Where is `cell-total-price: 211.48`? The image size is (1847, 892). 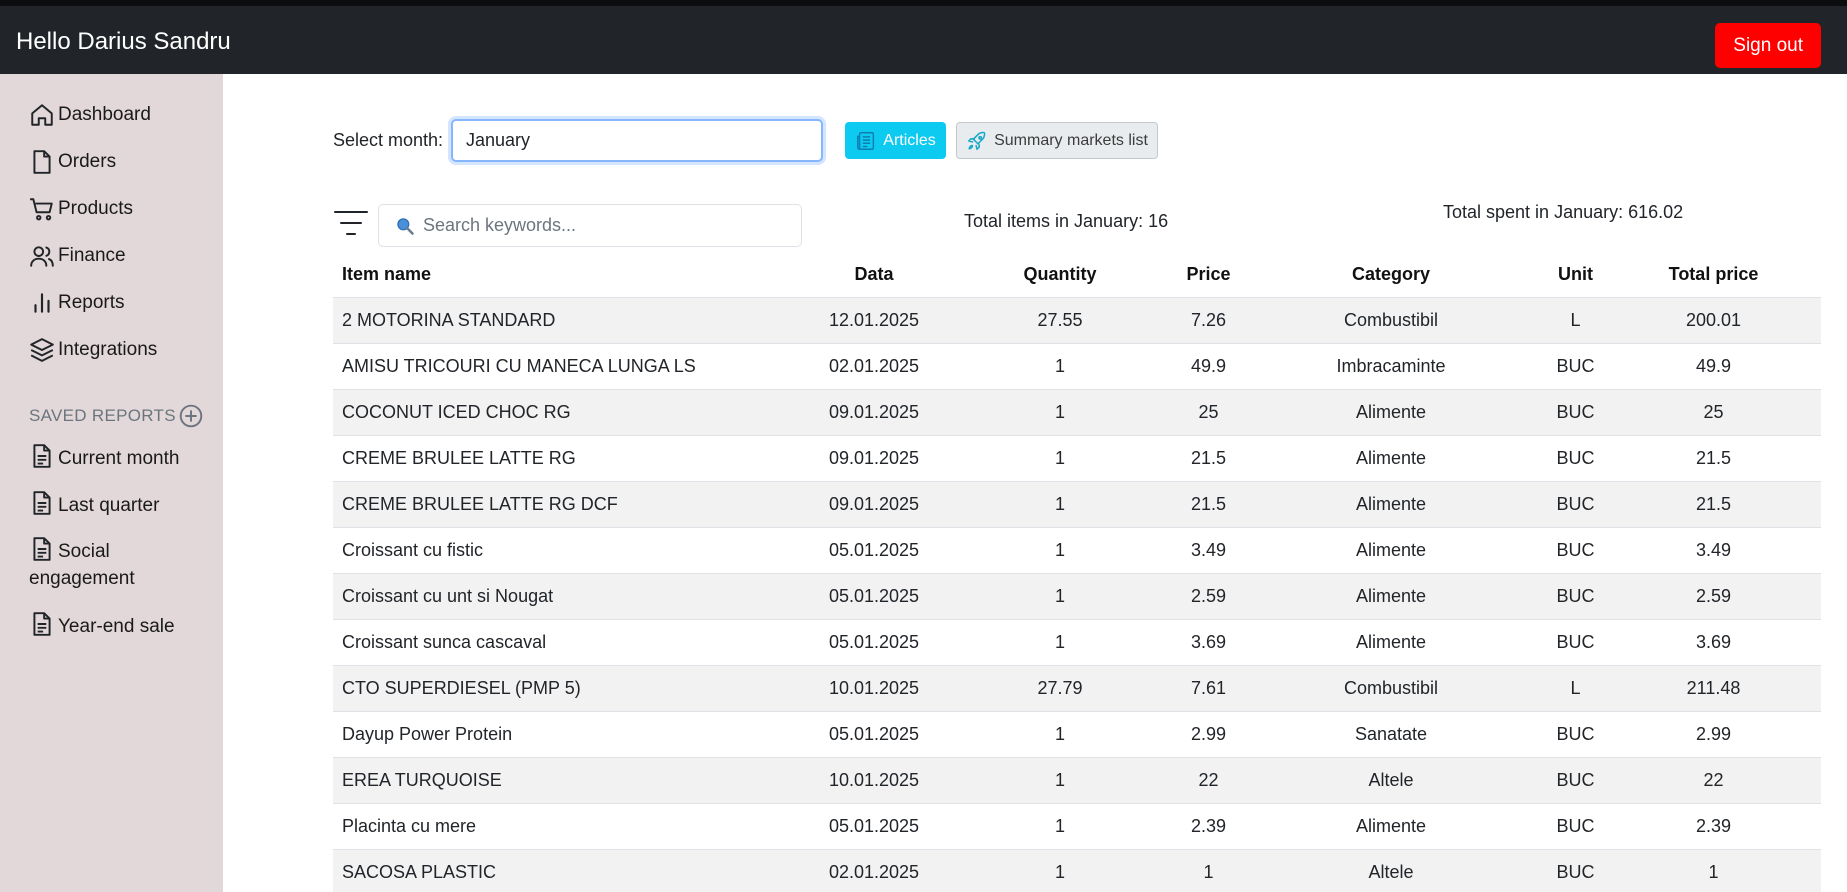
cell-total-price: 211.48 is located at coordinates (1713, 688).